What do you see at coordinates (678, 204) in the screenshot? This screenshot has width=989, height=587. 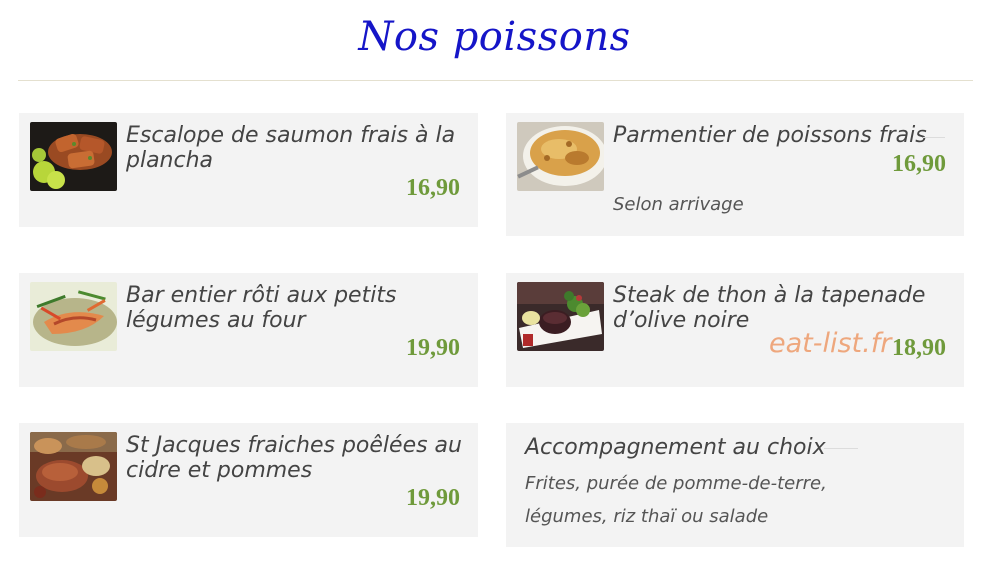 I see `item-note: Selon arrivage` at bounding box center [678, 204].